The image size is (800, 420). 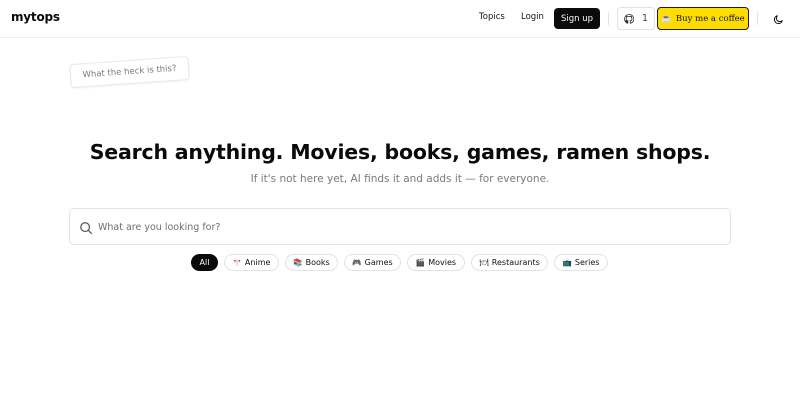 I want to click on theme-toggle-button, so click(x=778, y=19).